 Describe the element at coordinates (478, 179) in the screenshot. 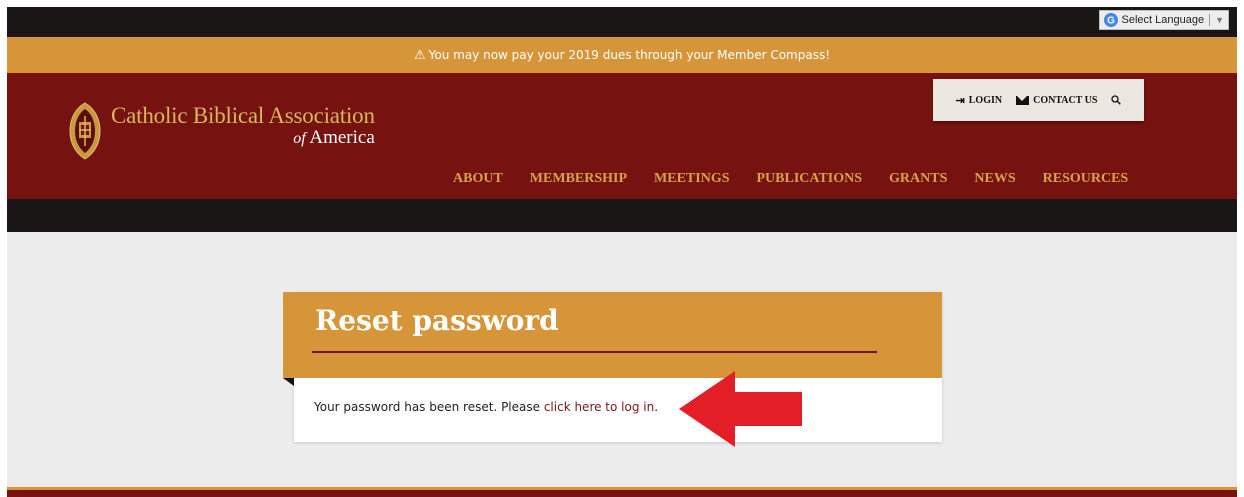

I see `nav-about: ABOUT` at that location.